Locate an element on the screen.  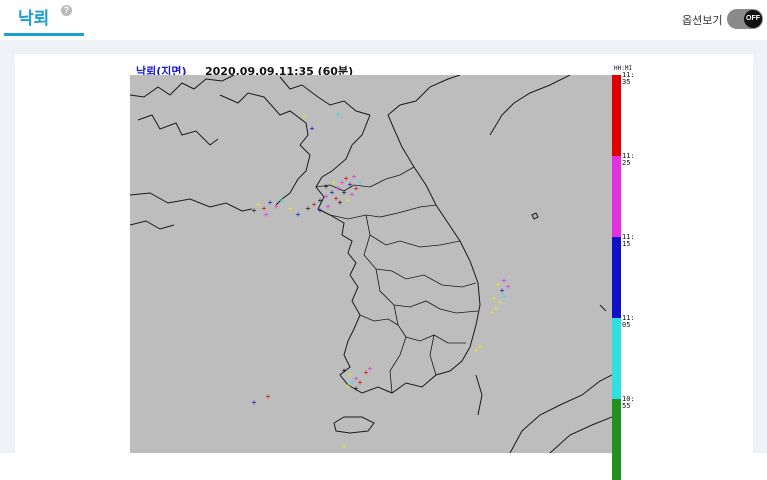
colorbar-label-minute: 55 is located at coordinates (626, 406).